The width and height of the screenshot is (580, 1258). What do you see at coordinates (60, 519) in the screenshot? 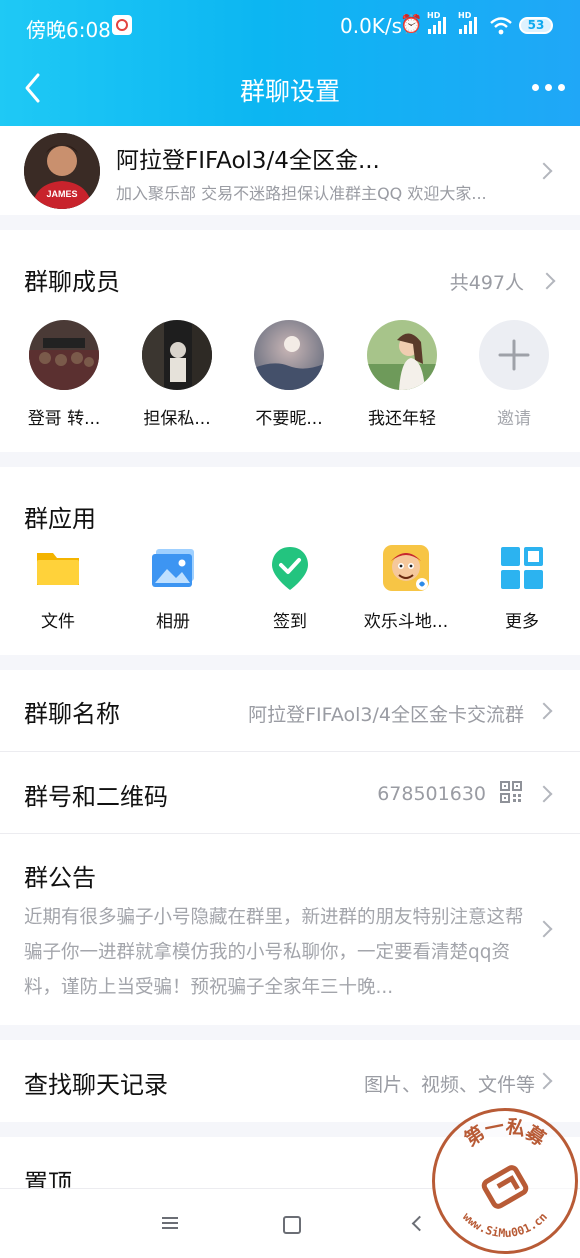
I see `apps-title: 群应用` at bounding box center [60, 519].